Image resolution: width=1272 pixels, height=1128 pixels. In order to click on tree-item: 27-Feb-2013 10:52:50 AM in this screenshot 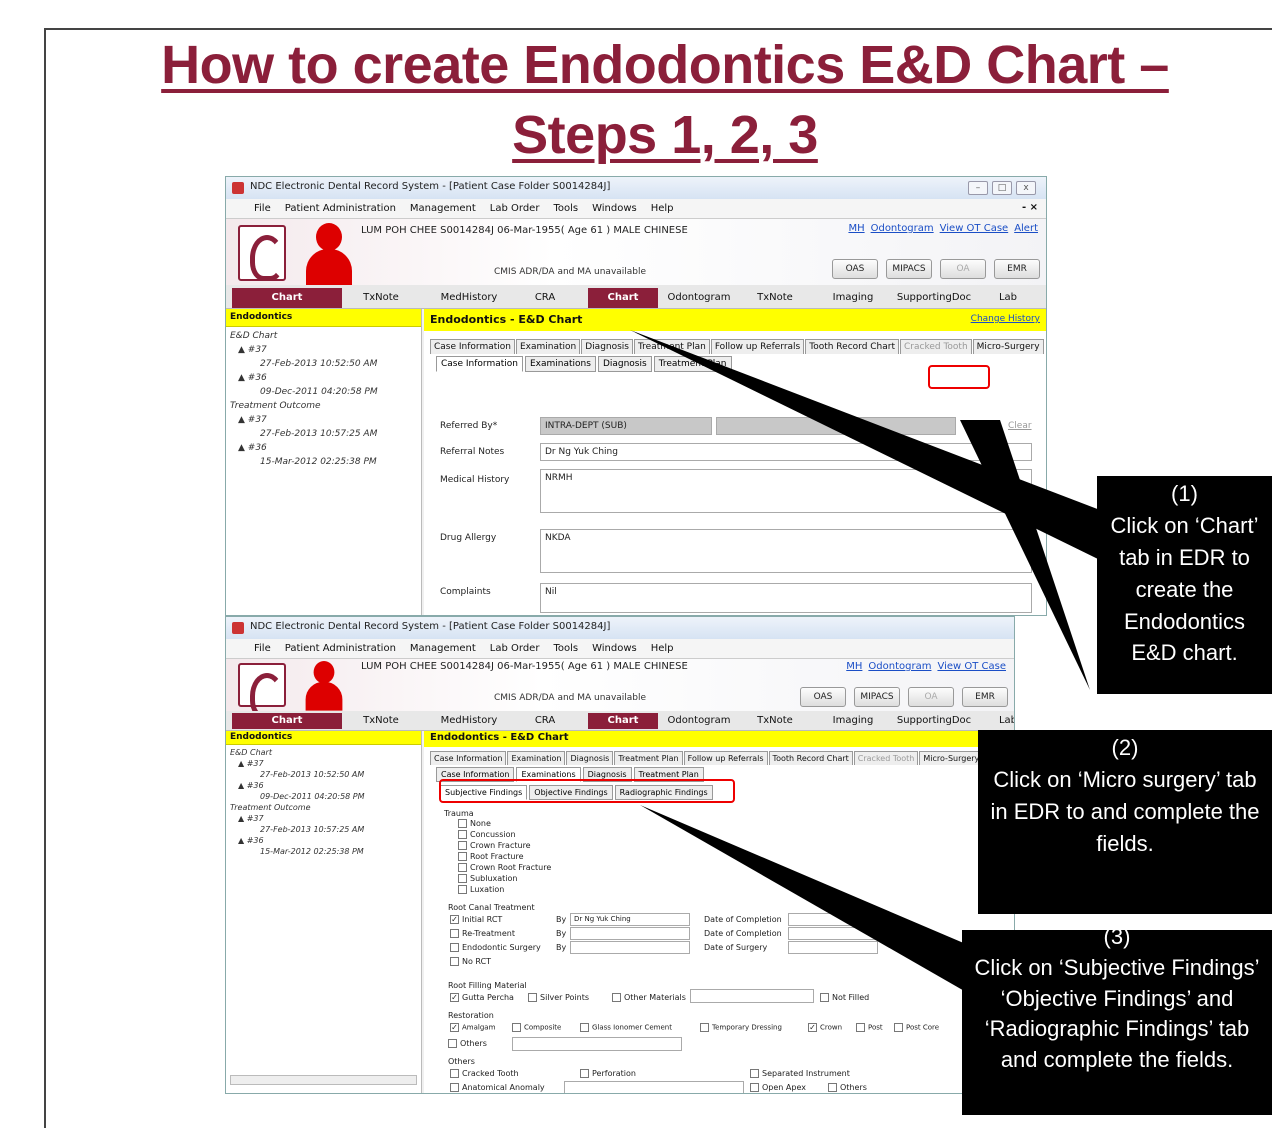, I will do `click(323, 774)`.